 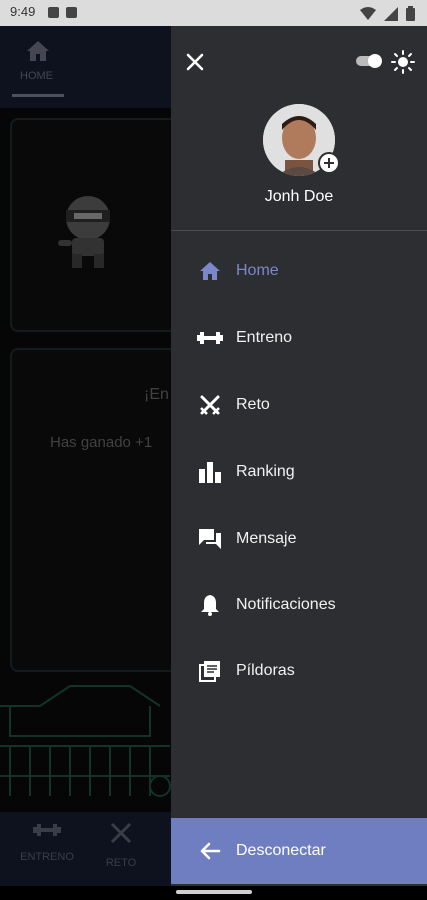 What do you see at coordinates (307, 271) in the screenshot?
I see `menu-item-home: Home` at bounding box center [307, 271].